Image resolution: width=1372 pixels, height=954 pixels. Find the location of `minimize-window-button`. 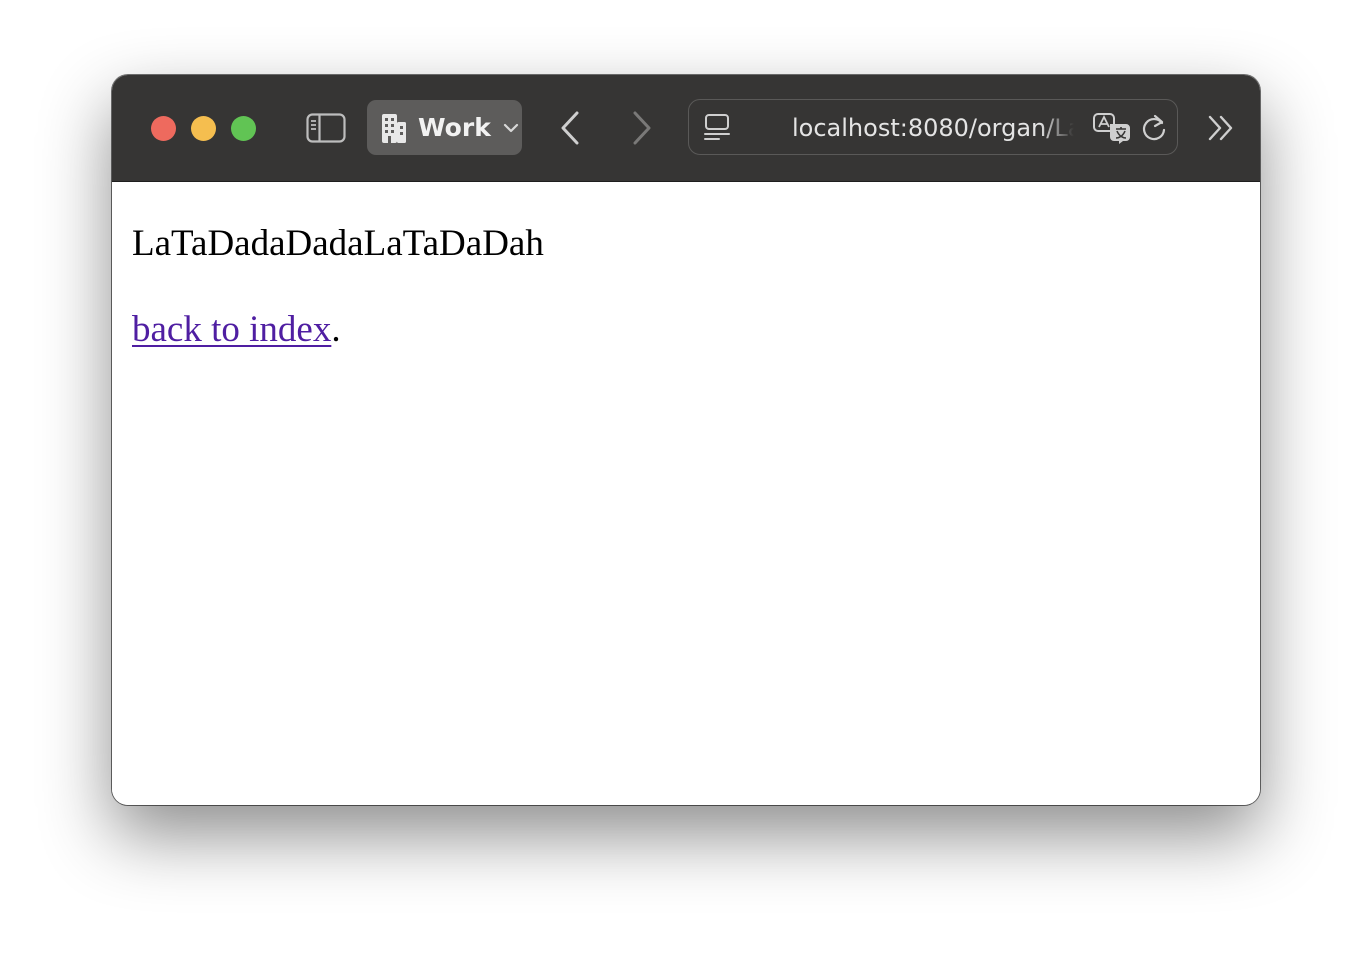

minimize-window-button is located at coordinates (203, 128).